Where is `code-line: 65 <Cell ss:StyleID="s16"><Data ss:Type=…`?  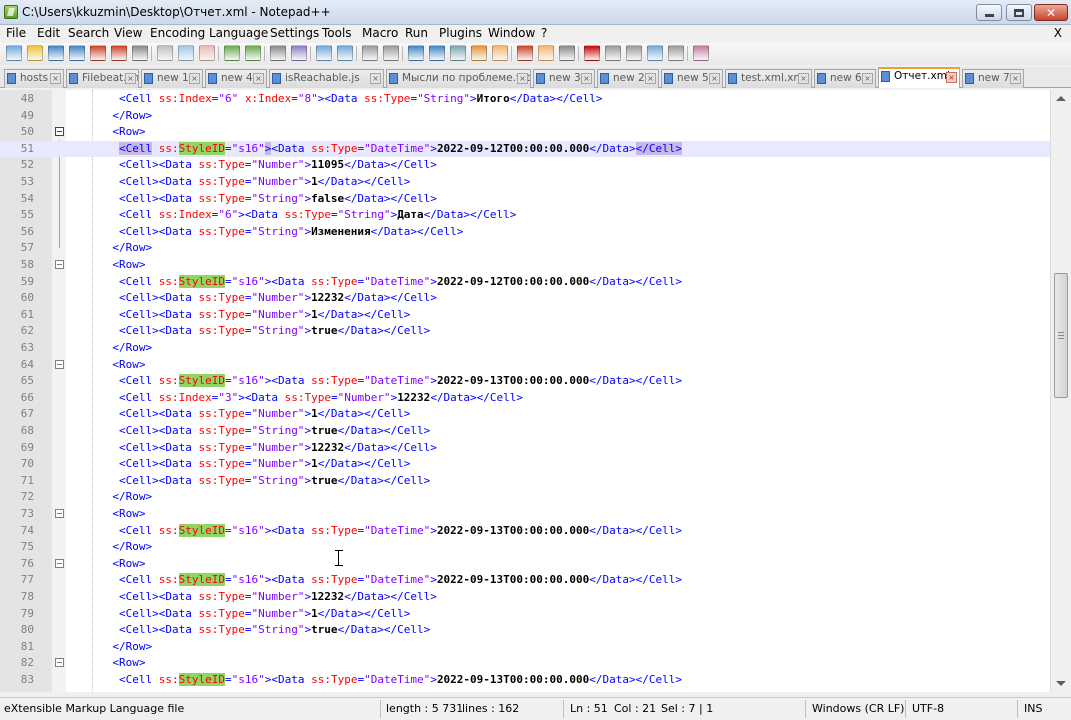 code-line: 65 <Cell ss:StyleID="s16"><Data ss:Type=… is located at coordinates (525, 381).